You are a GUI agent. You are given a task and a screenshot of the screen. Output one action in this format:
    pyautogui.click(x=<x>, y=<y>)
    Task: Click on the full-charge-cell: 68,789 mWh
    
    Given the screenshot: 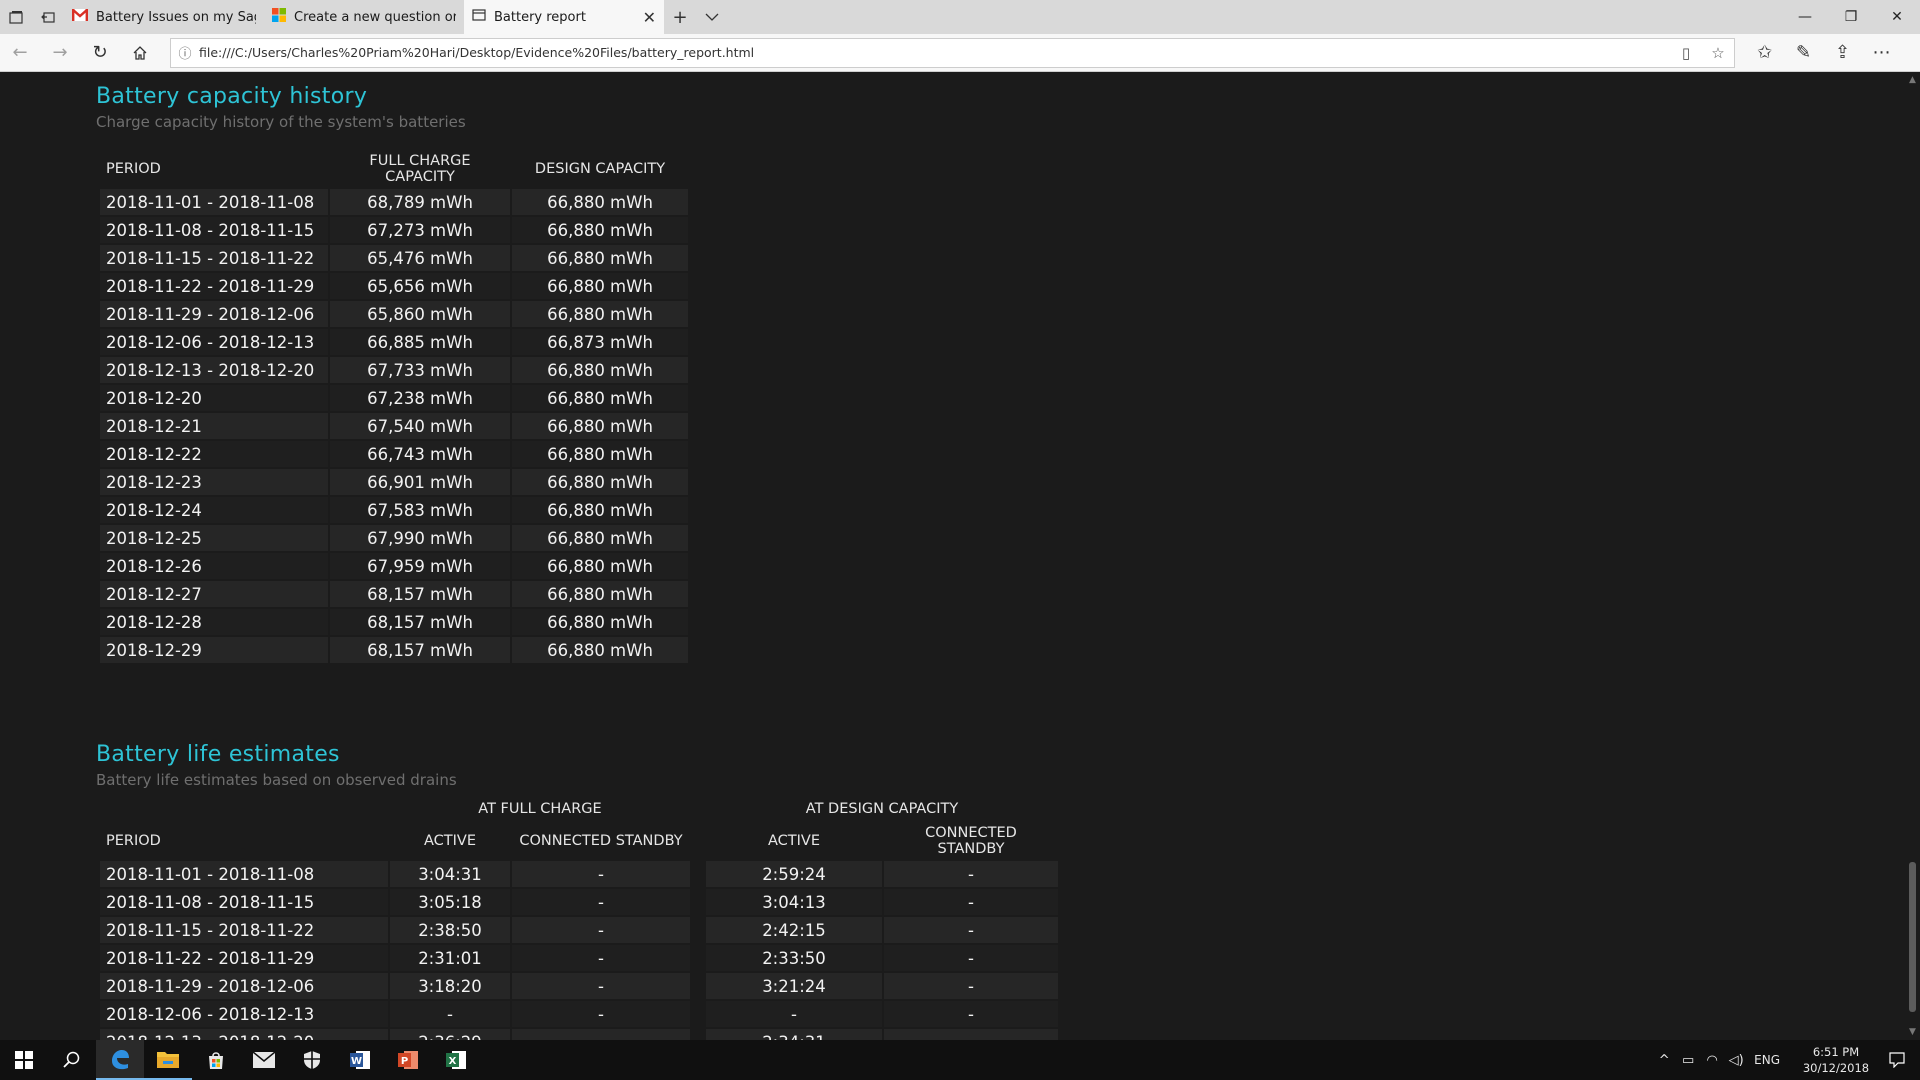 What is the action you would take?
    pyautogui.click(x=420, y=202)
    